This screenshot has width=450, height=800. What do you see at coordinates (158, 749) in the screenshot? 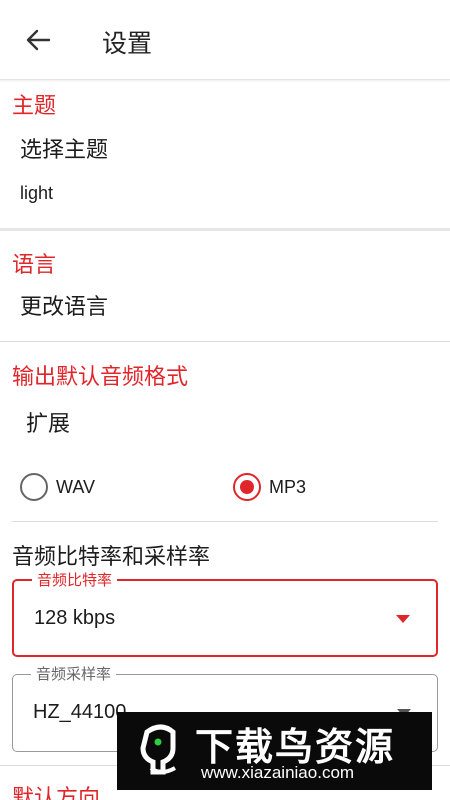
I see `bird-logo-icon` at bounding box center [158, 749].